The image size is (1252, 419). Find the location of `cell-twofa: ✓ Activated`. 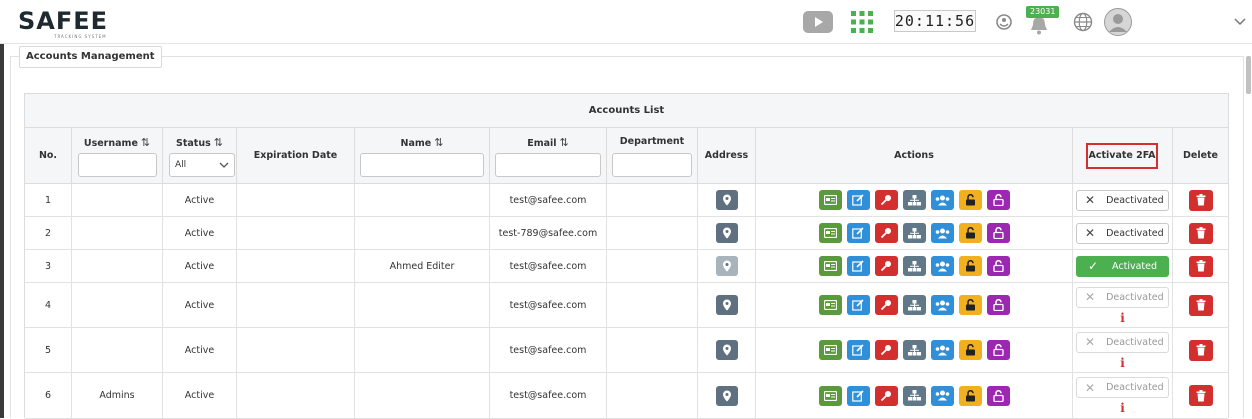

cell-twofa: ✓ Activated is located at coordinates (1123, 266).